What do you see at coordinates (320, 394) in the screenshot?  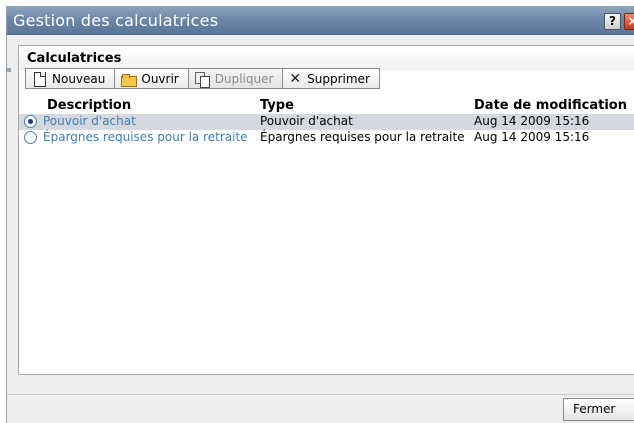 I see `footer-divider` at bounding box center [320, 394].